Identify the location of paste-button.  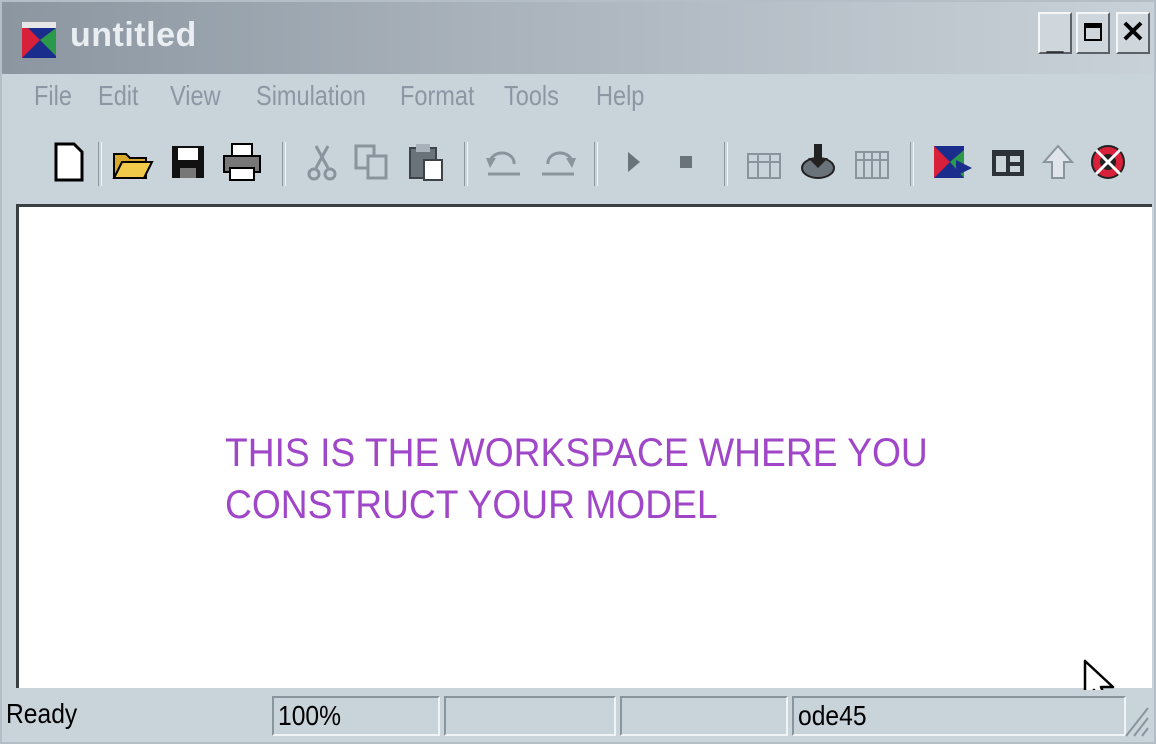
(426, 162).